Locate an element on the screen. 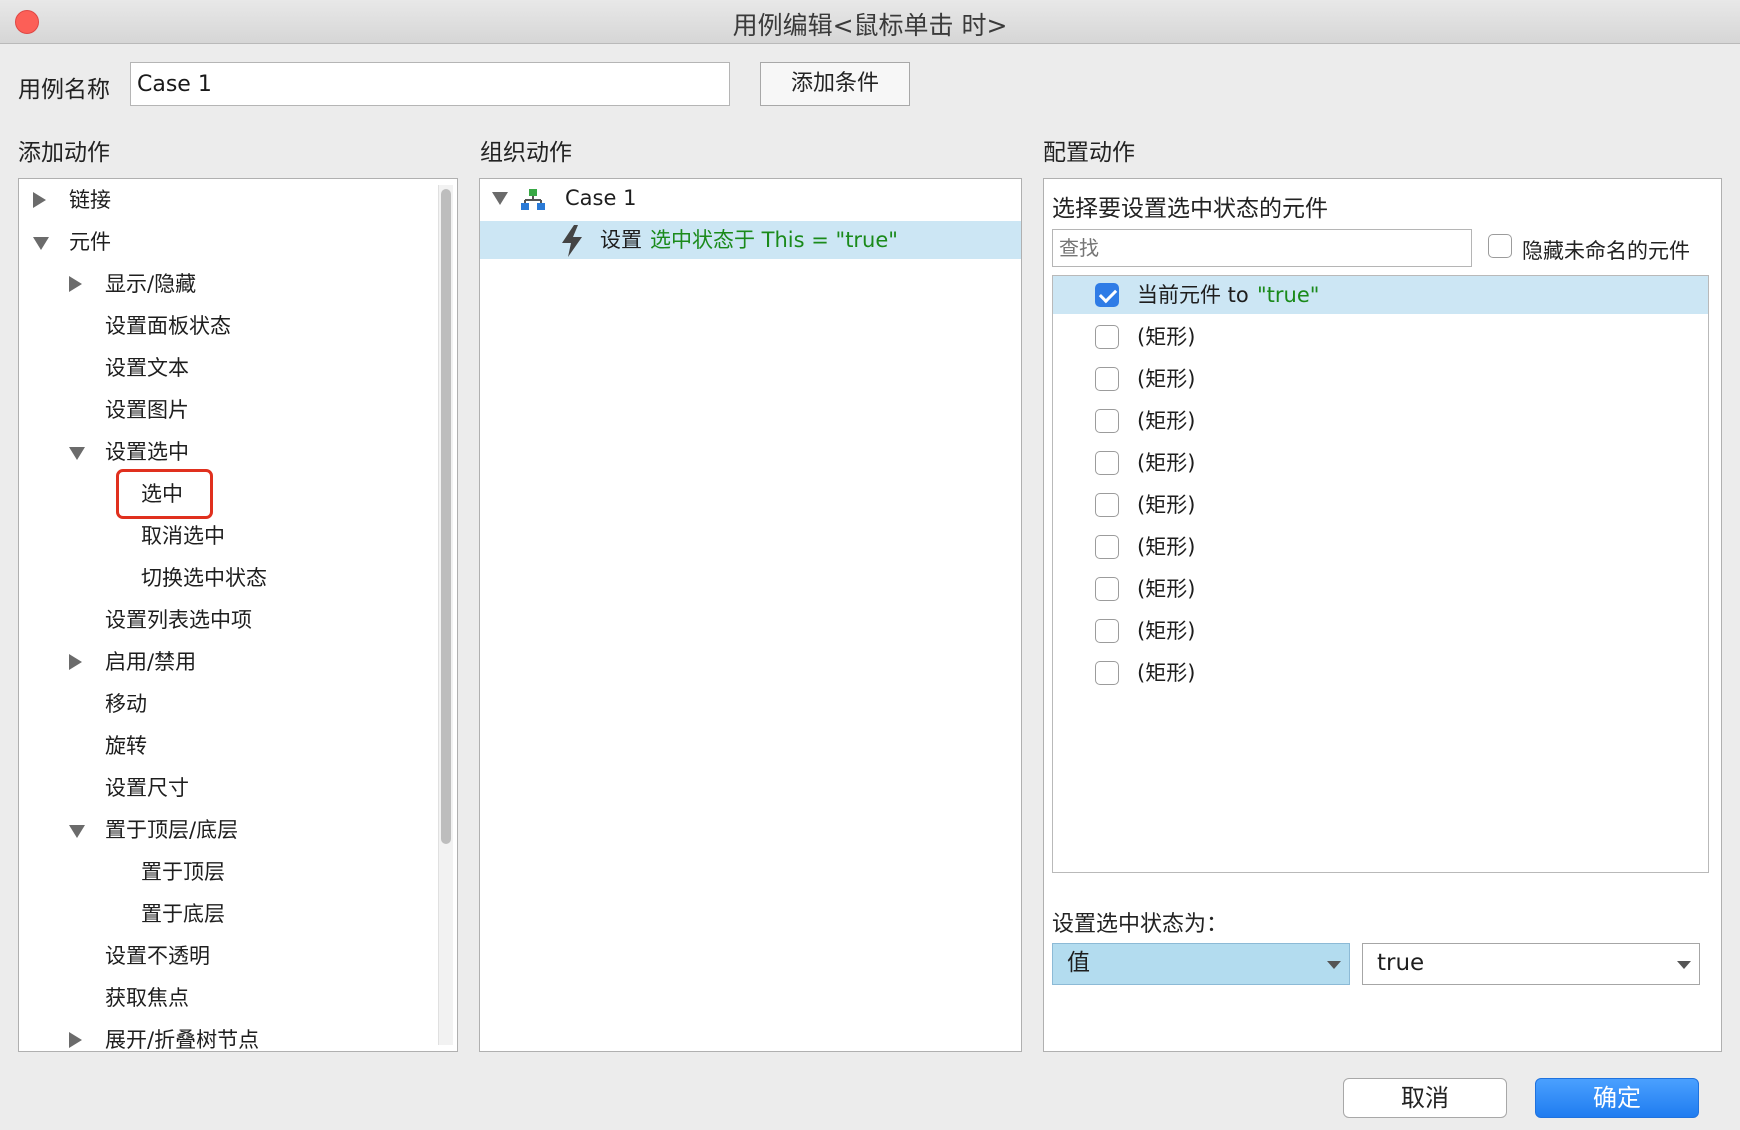  add-action-heading: 添加动作 is located at coordinates (64, 153).